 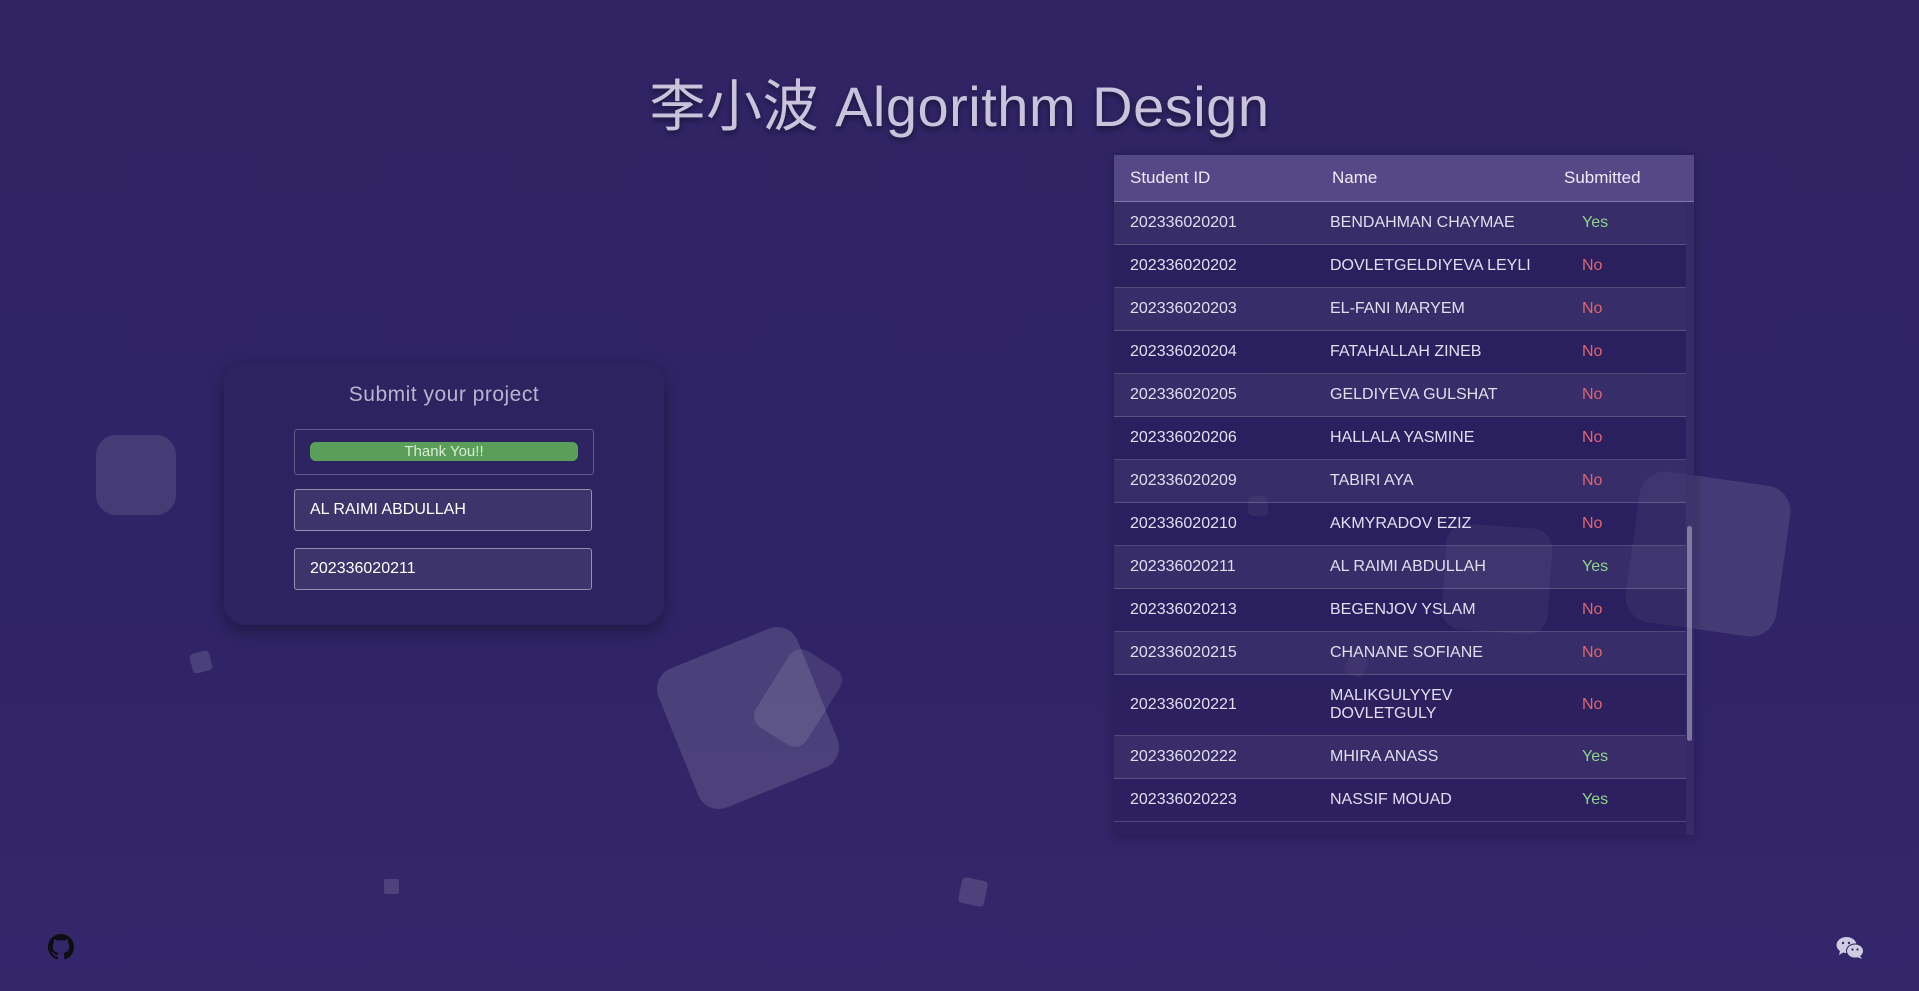 I want to click on cell-student-id: 202336020210, so click(x=1183, y=523).